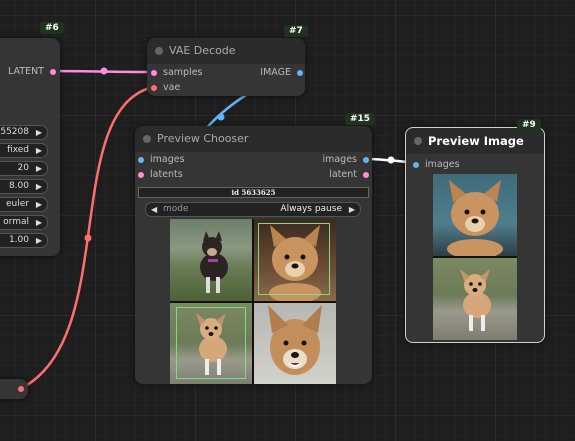 The width and height of the screenshot is (575, 441). Describe the element at coordinates (177, 73) in the screenshot. I see `samples-input: samples` at that location.